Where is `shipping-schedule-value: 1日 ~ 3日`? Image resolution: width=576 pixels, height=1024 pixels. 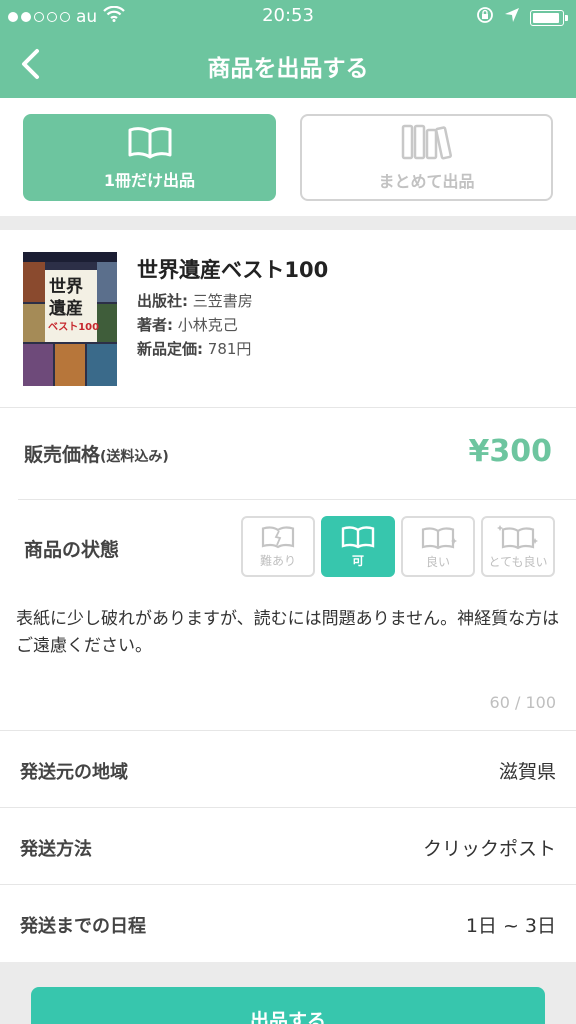
shipping-schedule-value: 1日 ~ 3日 is located at coordinates (510, 926).